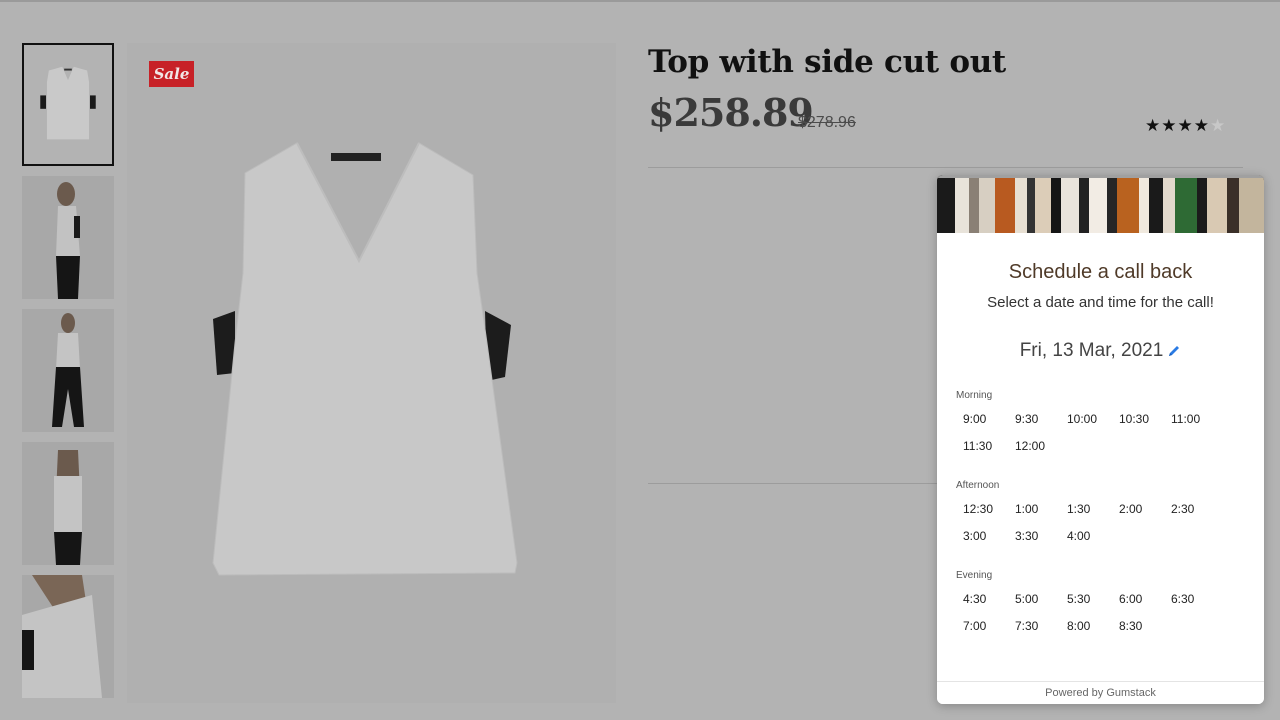 The image size is (1280, 720). What do you see at coordinates (1190, 509) in the screenshot?
I see `time-slot-button: 2:30` at bounding box center [1190, 509].